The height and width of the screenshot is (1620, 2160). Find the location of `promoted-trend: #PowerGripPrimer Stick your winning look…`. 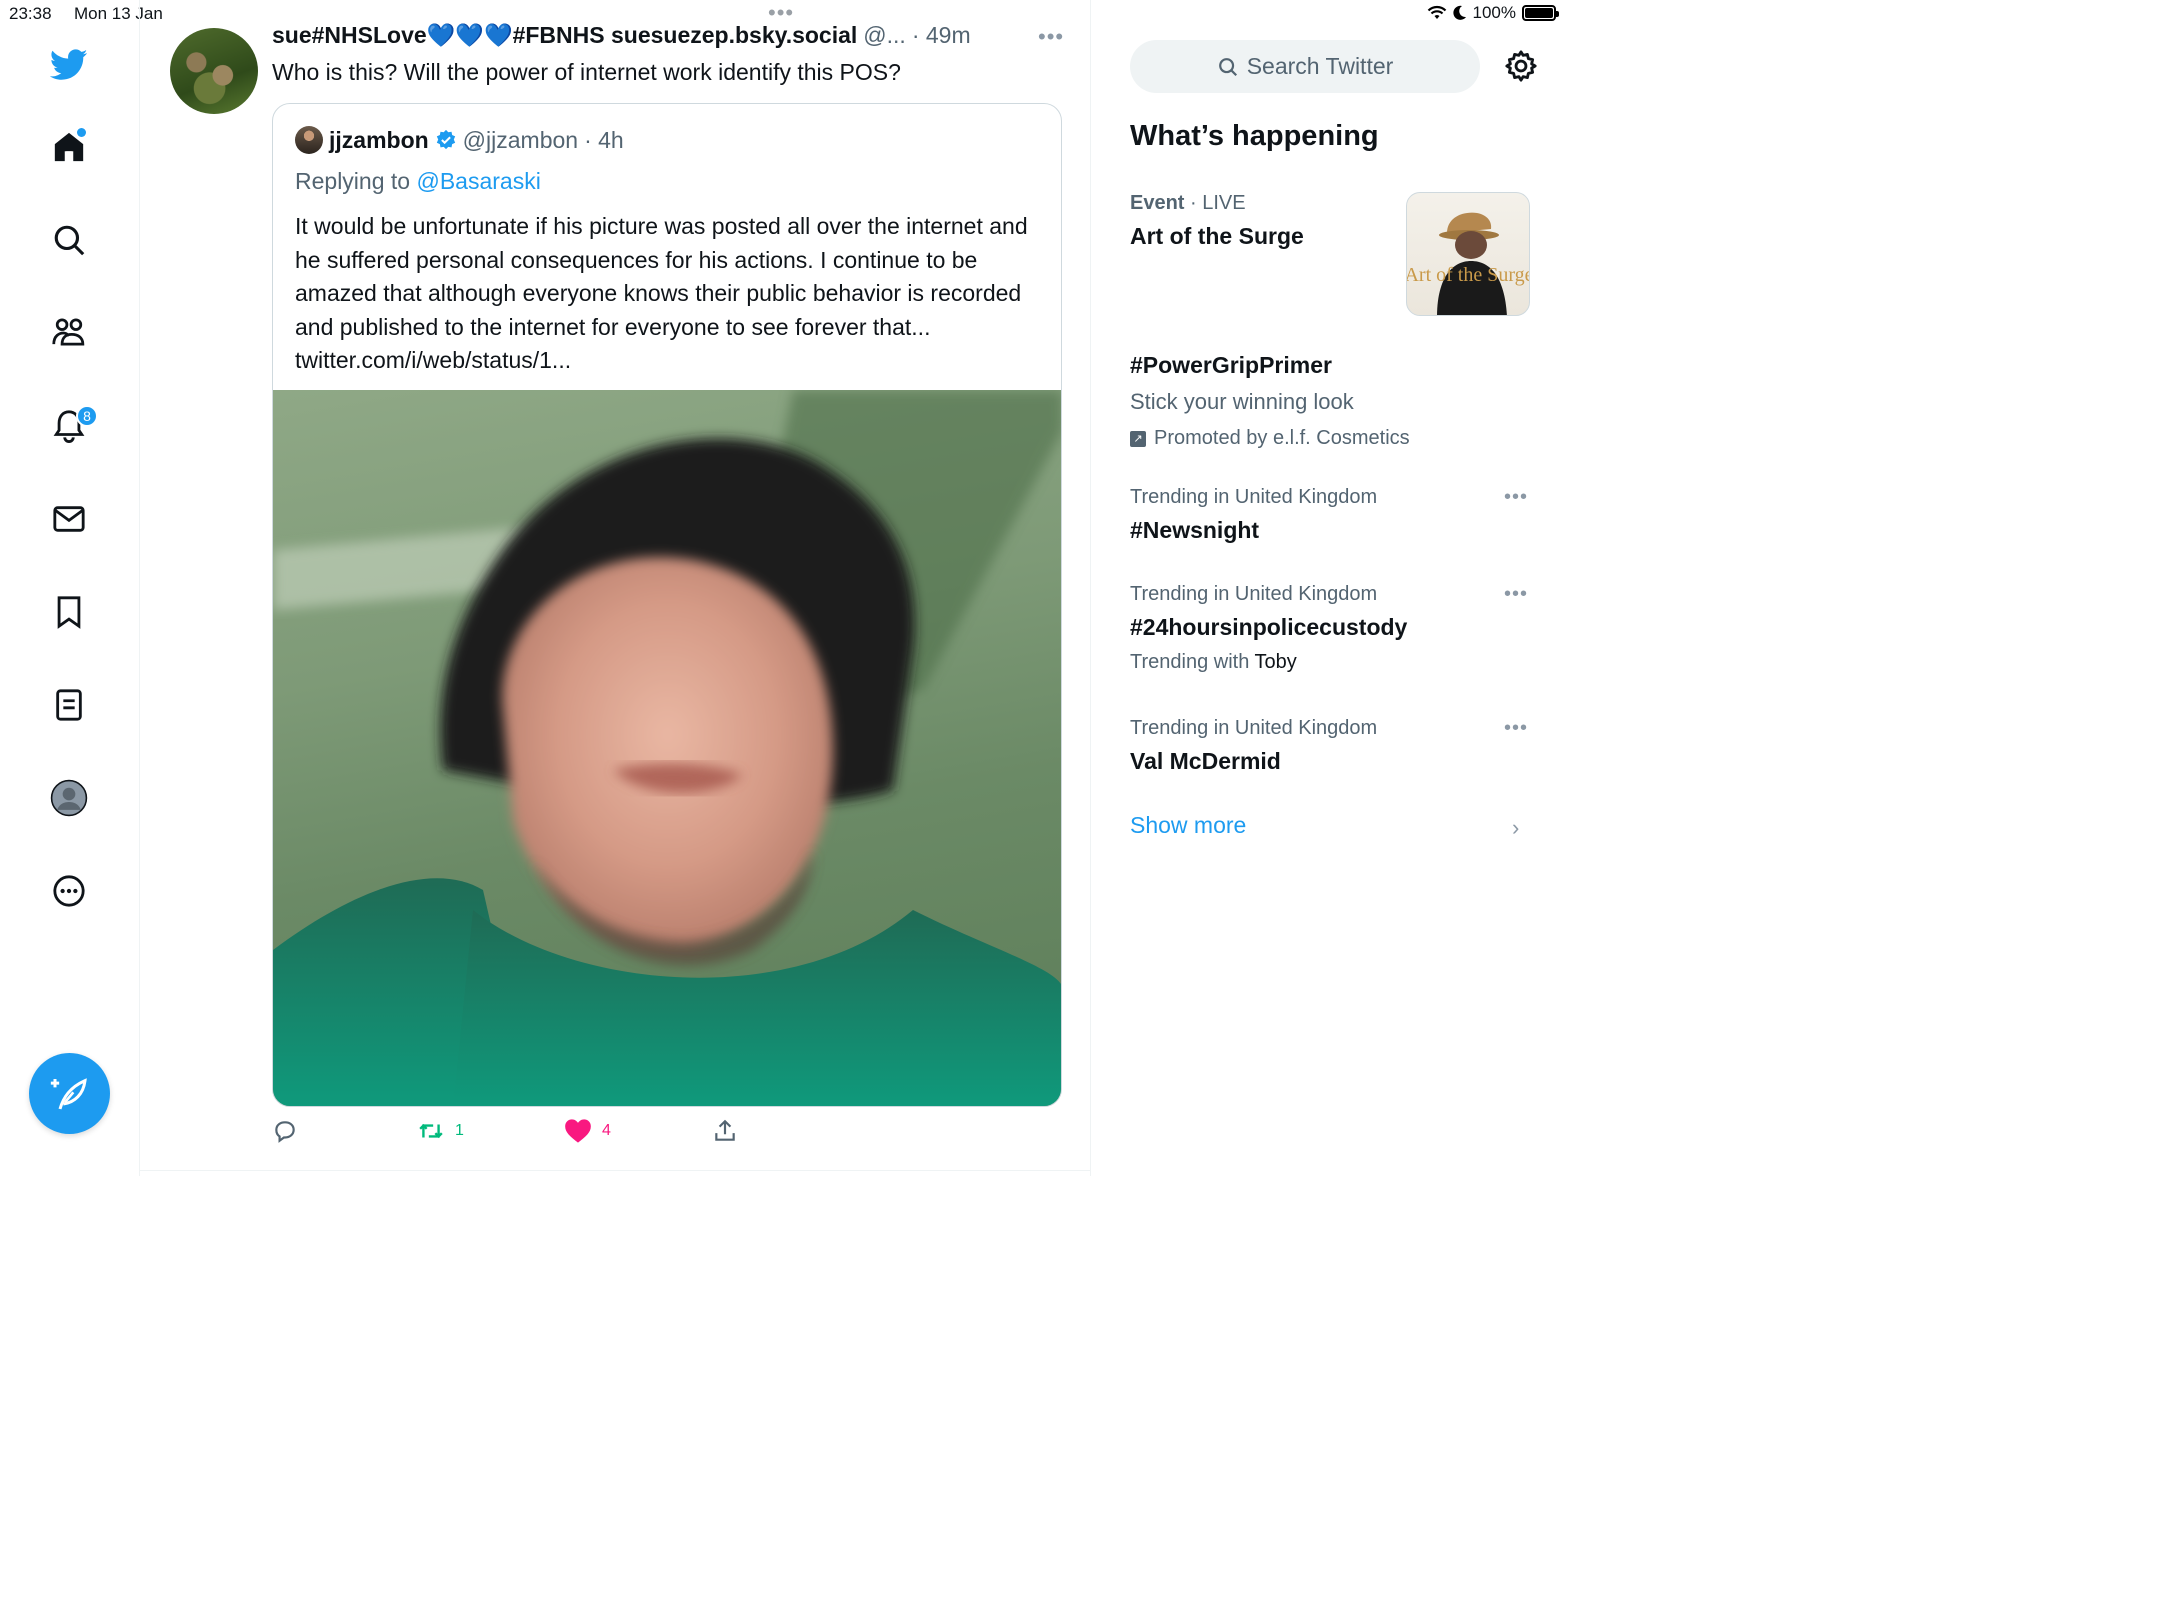

promoted-trend: #PowerGripPrimer Stick your winning look… is located at coordinates (1330, 401).